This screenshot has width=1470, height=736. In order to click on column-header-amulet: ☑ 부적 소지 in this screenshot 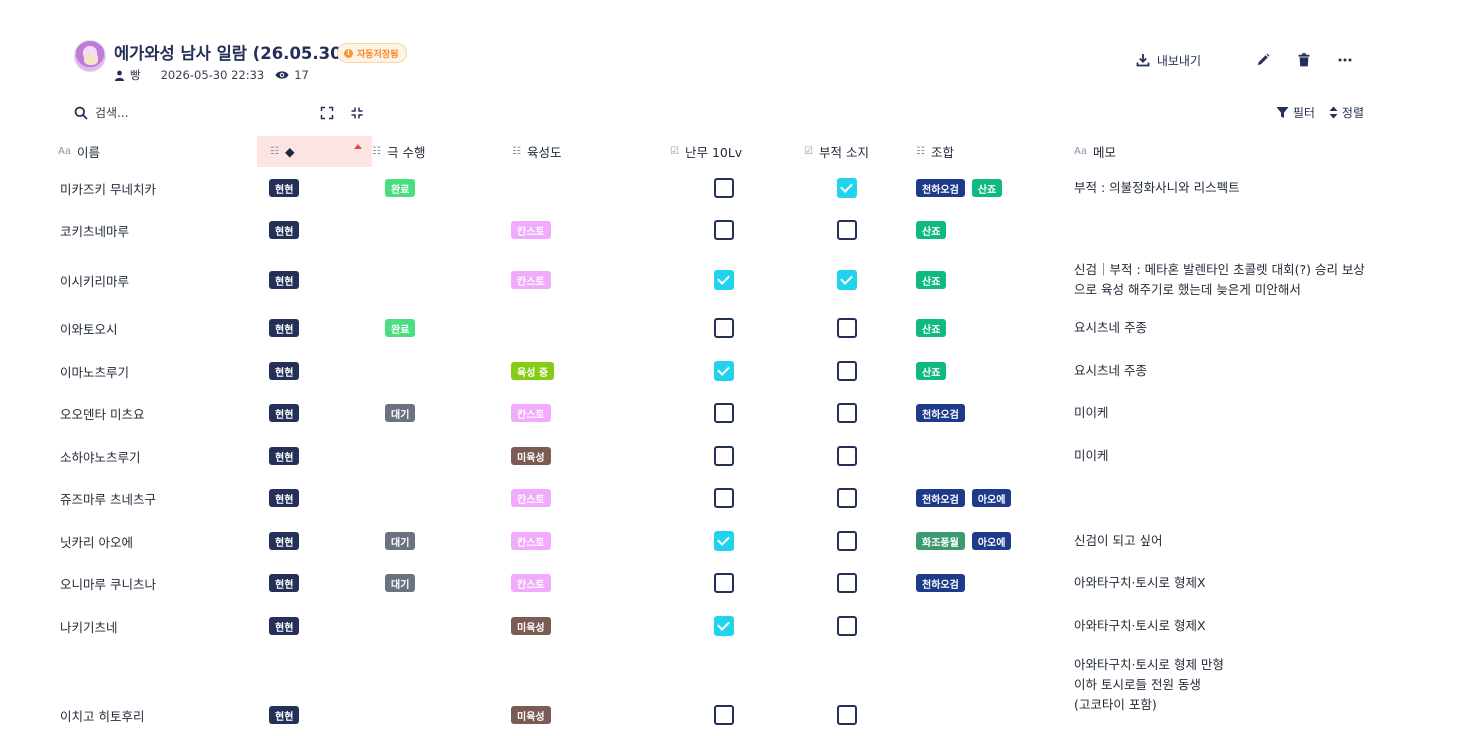, I will do `click(854, 151)`.